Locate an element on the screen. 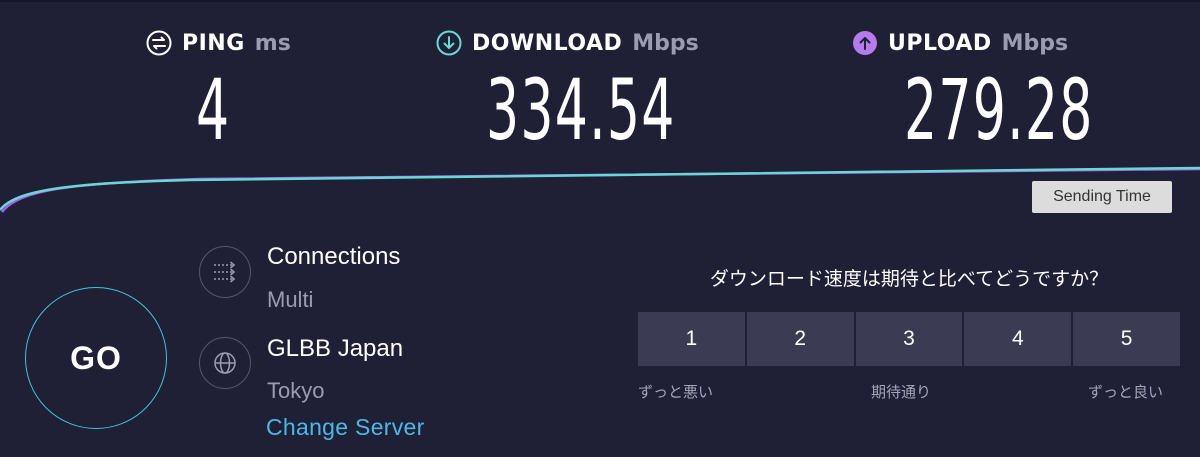 The image size is (1200, 457). download-header: DOWNLOAD Mbps is located at coordinates (567, 43).